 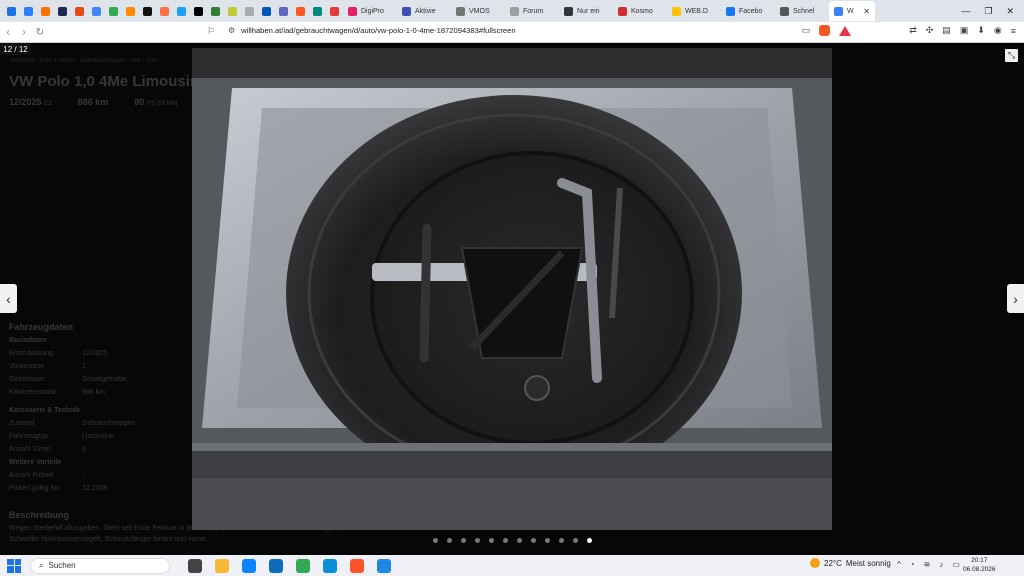 I want to click on browser-tab: Facebo, so click(x=748, y=11).